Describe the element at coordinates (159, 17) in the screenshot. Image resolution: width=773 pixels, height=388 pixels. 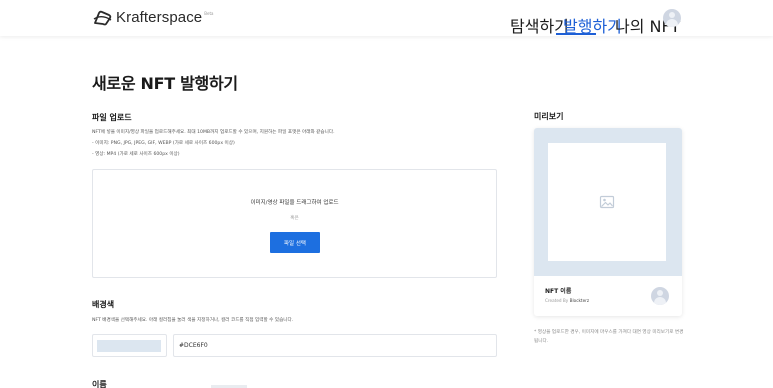
I see `logo-text: Krafterspace` at that location.